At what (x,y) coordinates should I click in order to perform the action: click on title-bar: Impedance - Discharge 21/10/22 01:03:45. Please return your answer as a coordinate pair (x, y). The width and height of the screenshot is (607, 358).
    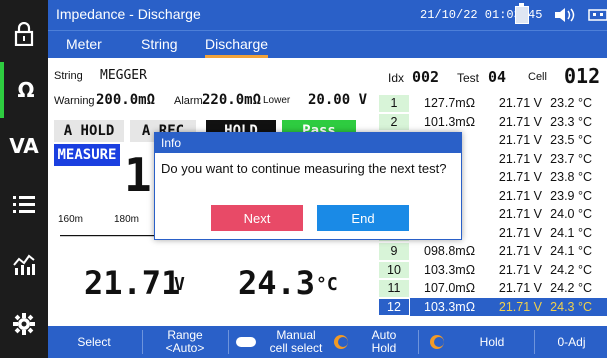
    Looking at the image, I should click on (327, 15).